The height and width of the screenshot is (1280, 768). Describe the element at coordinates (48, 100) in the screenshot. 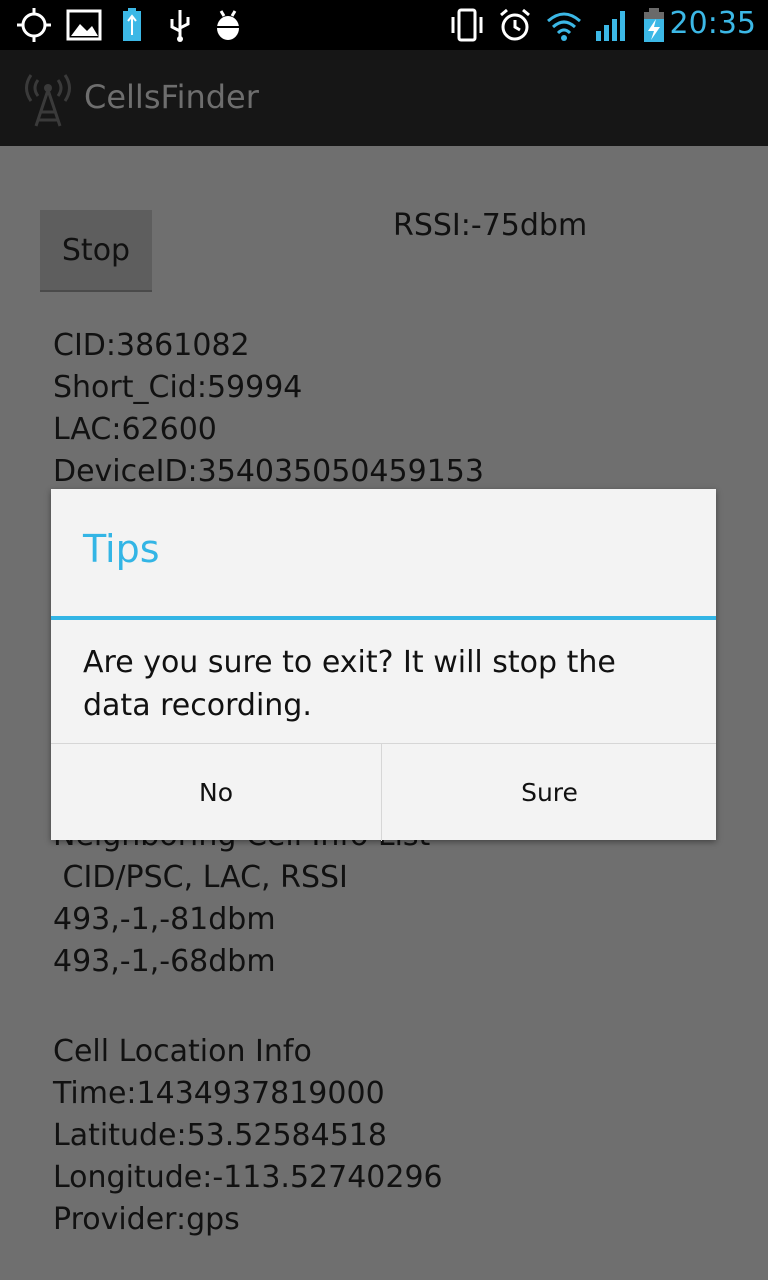

I see `cell-tower-icon` at that location.